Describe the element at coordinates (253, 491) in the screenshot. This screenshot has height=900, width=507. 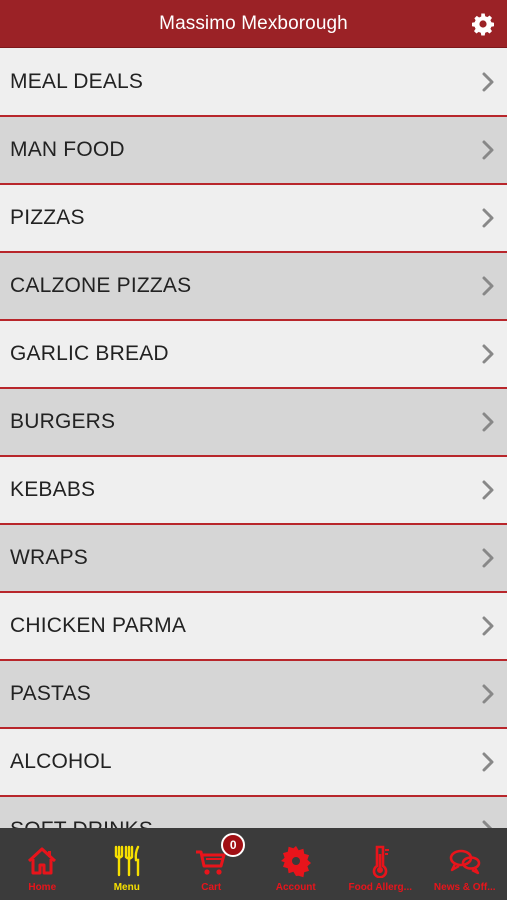
I see `category-kebabs: KEBABS` at that location.